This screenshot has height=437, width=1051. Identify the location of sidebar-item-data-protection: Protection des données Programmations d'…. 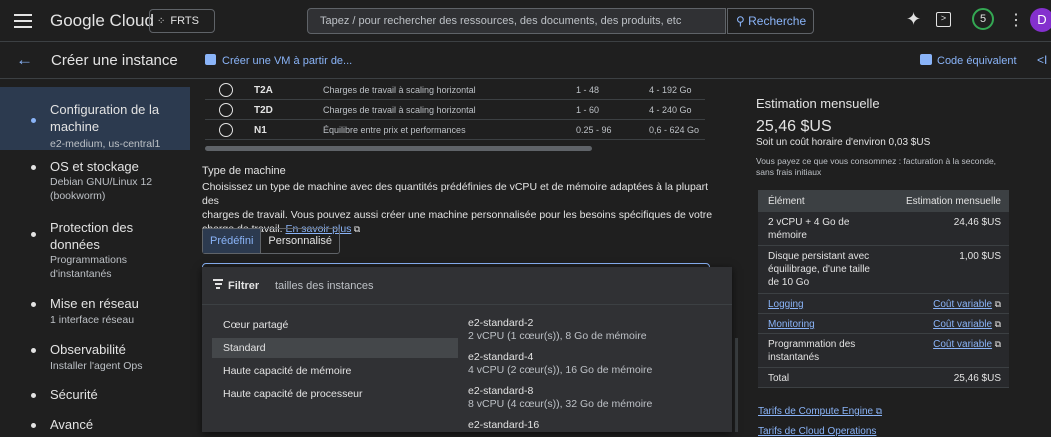
(95, 252).